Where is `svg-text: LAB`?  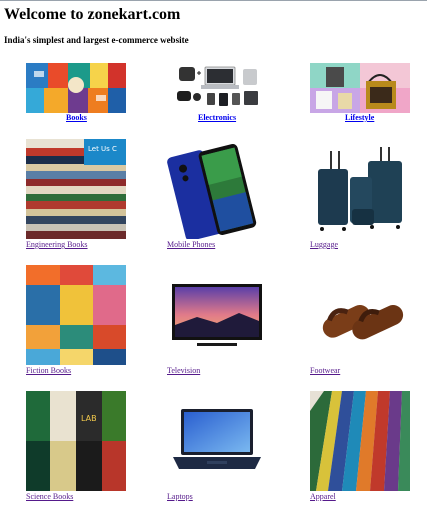
svg-text: LAB is located at coordinates (89, 418).